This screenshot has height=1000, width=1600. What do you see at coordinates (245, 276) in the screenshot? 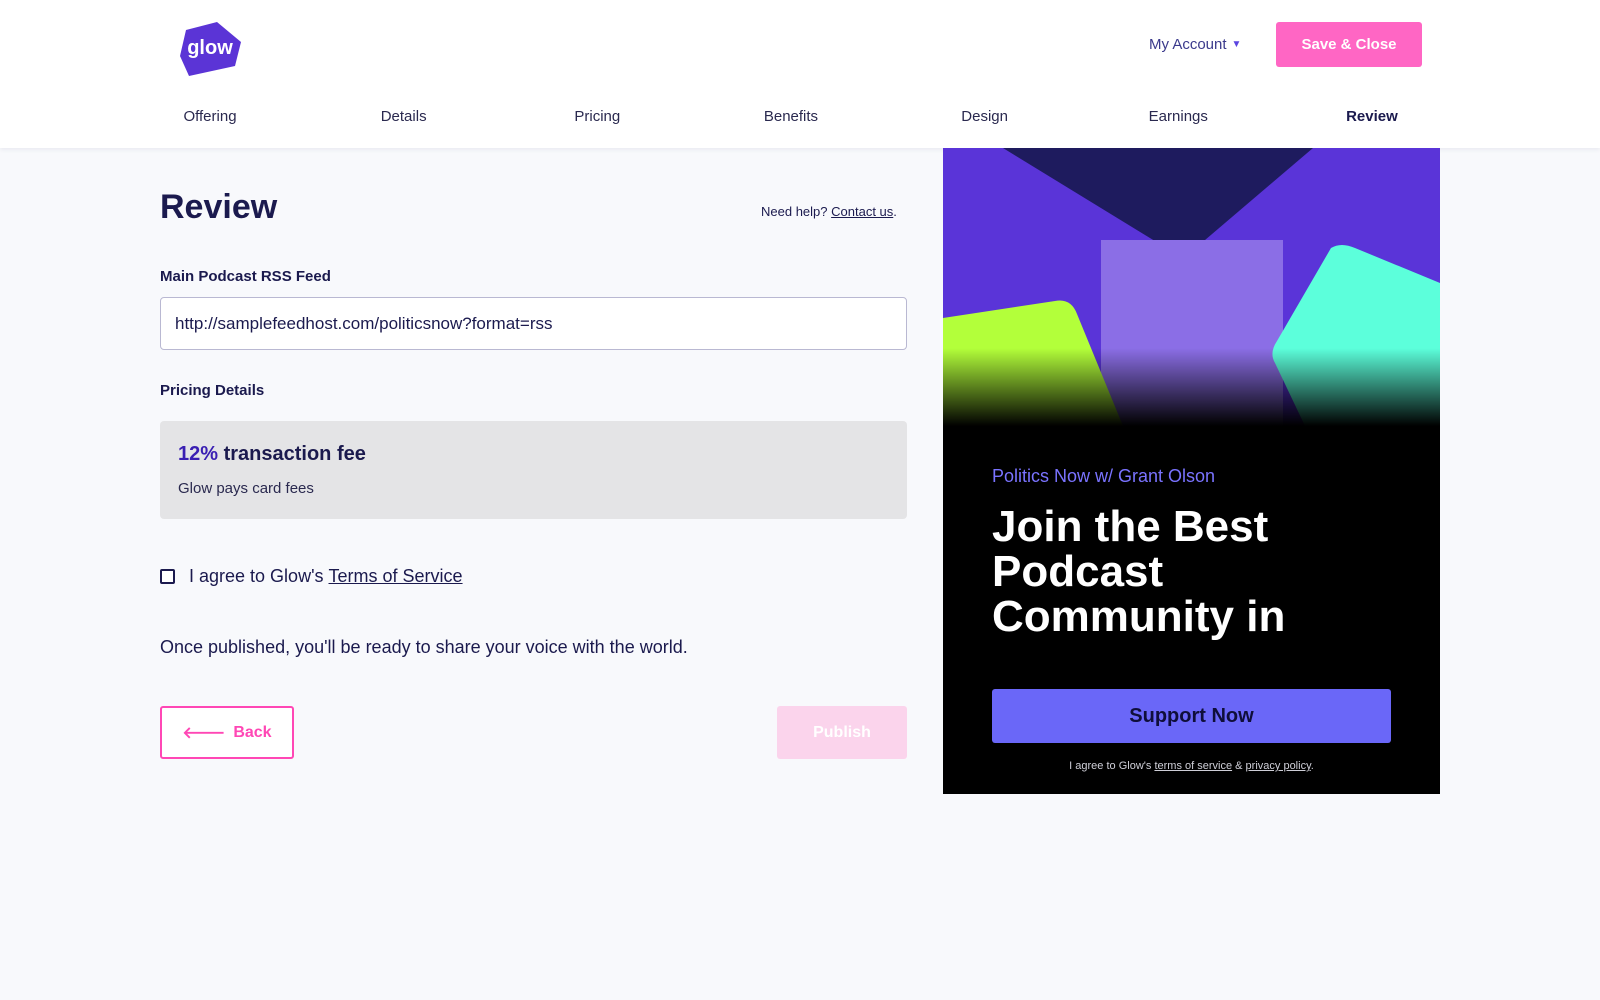
I see `rss-feed-label: Main Podcast RSS Feed` at bounding box center [245, 276].